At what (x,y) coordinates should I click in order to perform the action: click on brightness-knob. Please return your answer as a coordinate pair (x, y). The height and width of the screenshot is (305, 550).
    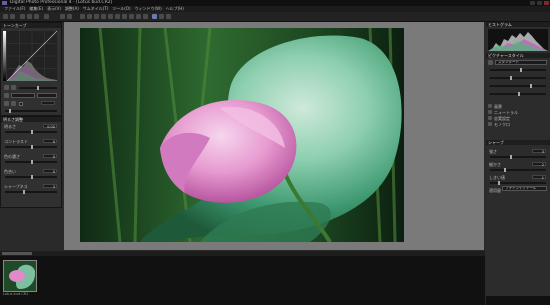
    Looking at the image, I should click on (32, 132).